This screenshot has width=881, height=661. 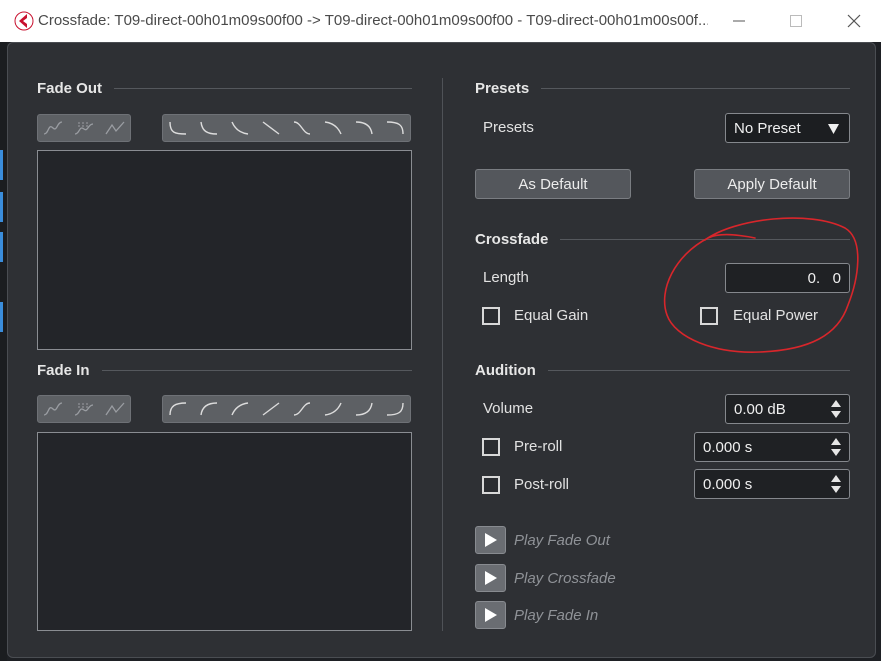 I want to click on volume-field: 0.00 dB, so click(x=787, y=409).